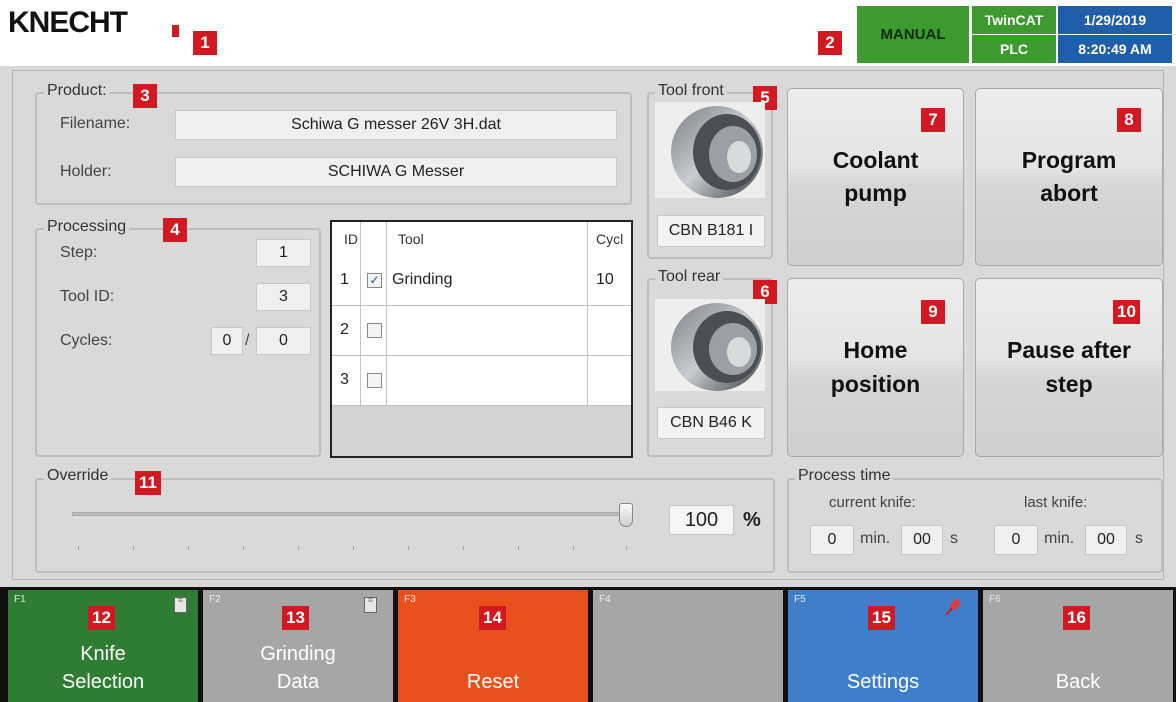 Image resolution: width=1176 pixels, height=702 pixels. I want to click on cycles-total: 0, so click(283, 341).